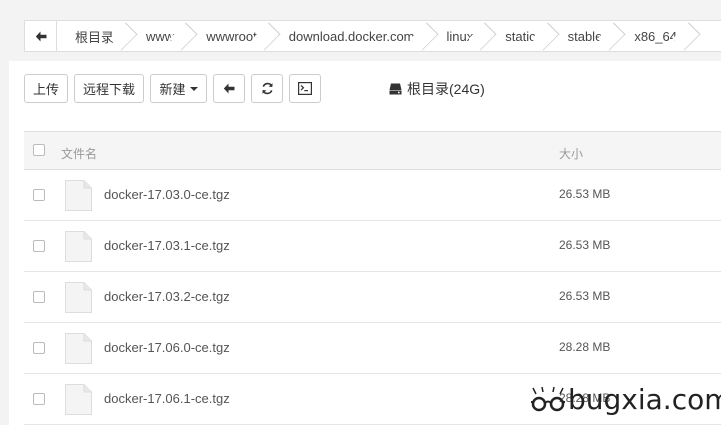  I want to click on file-name: docker-17.03.0-ce.tgz, so click(167, 194).